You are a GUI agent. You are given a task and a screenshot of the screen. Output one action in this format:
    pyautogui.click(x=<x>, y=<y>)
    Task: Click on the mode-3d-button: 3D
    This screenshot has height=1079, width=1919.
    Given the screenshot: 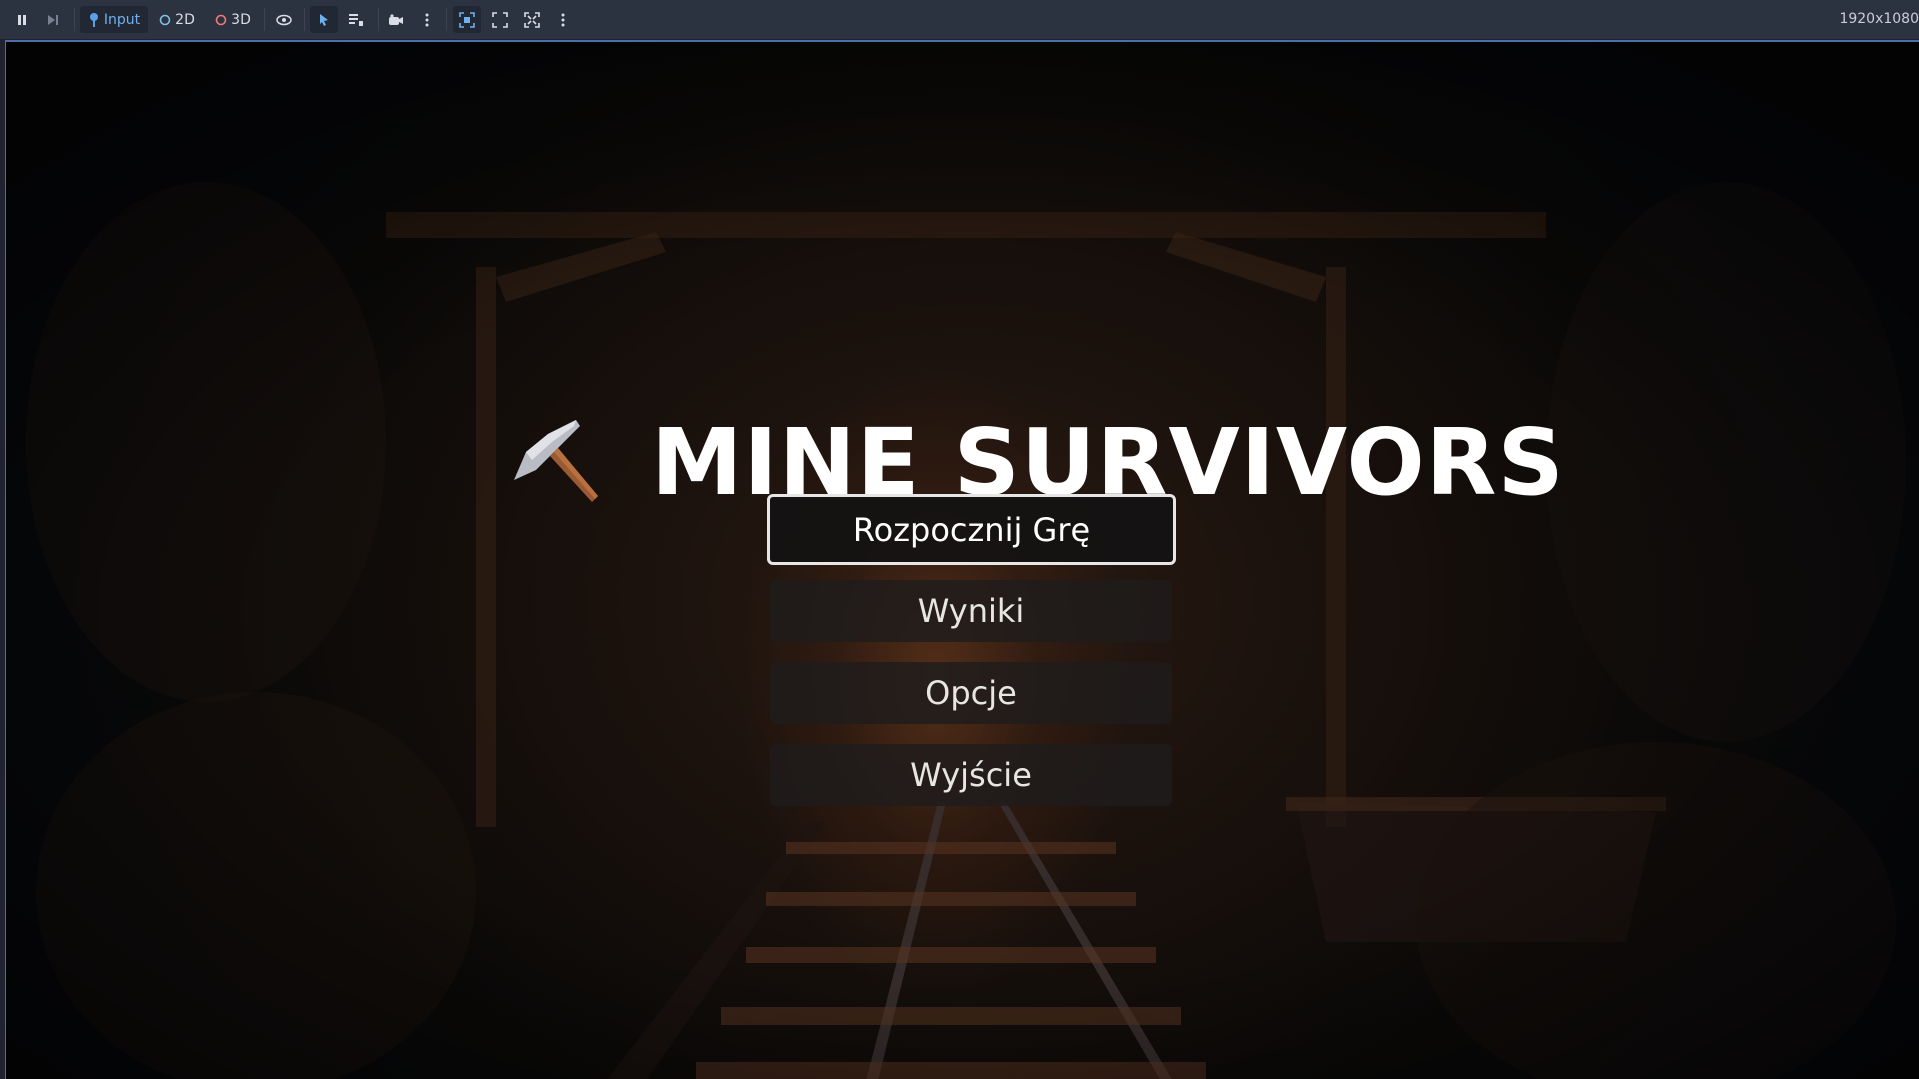 What is the action you would take?
    pyautogui.click(x=233, y=19)
    